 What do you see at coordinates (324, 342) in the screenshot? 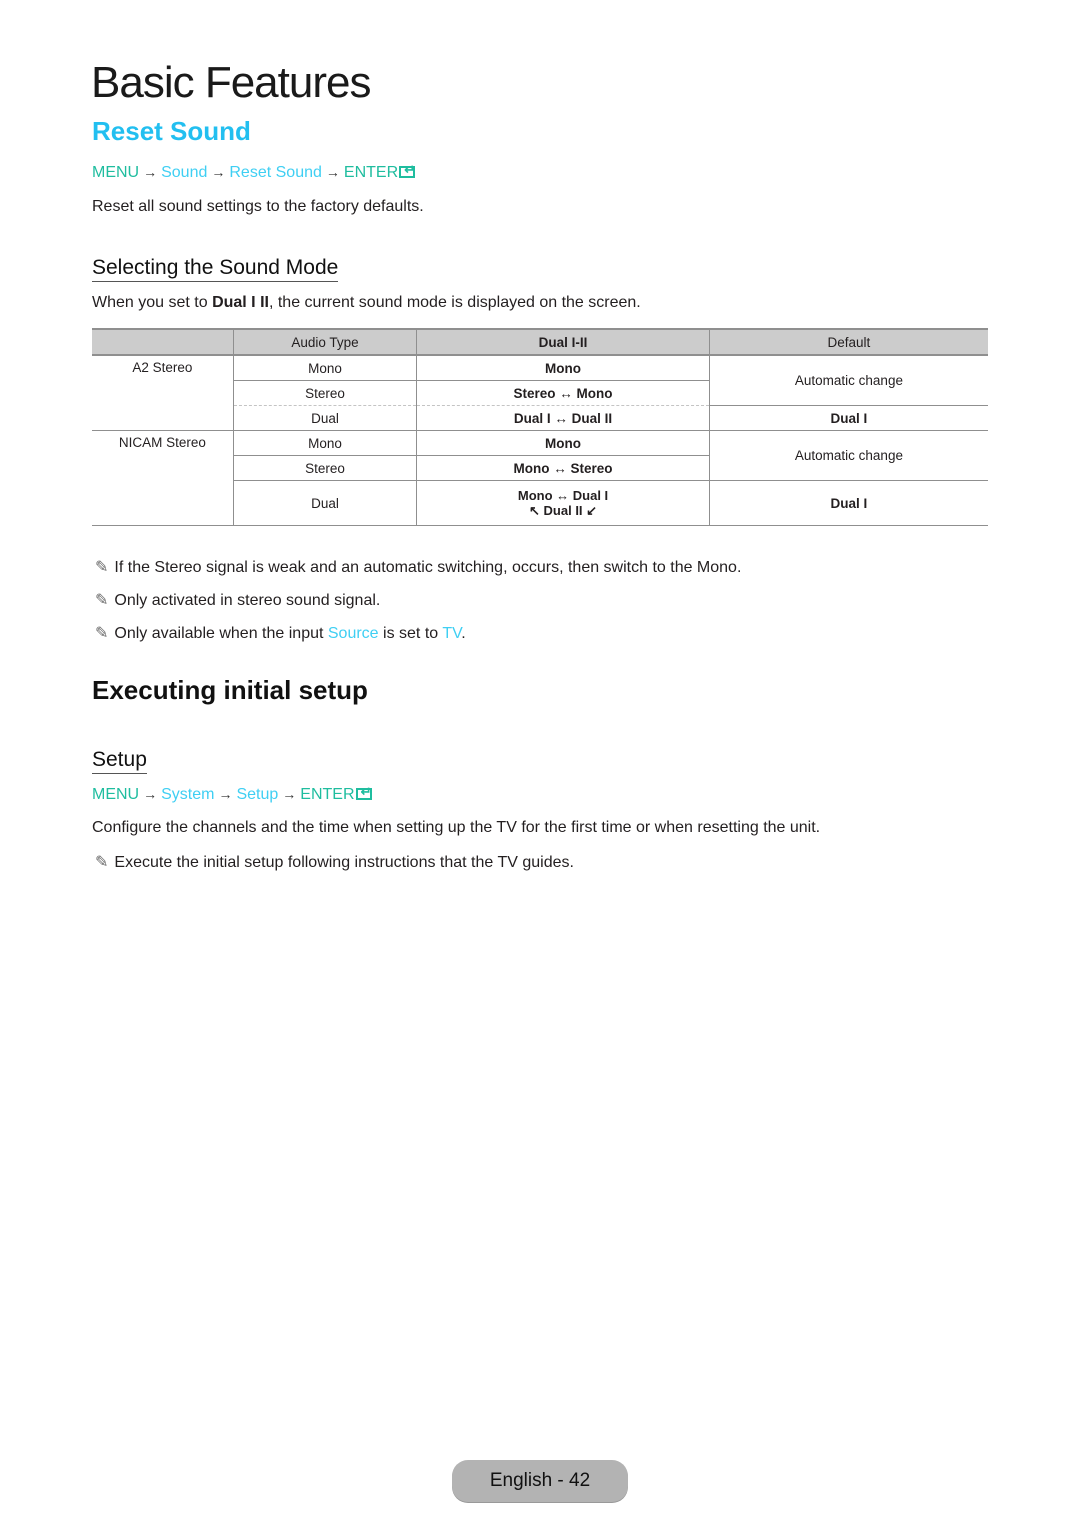
I see `table-header-cell: Audio Type` at bounding box center [324, 342].